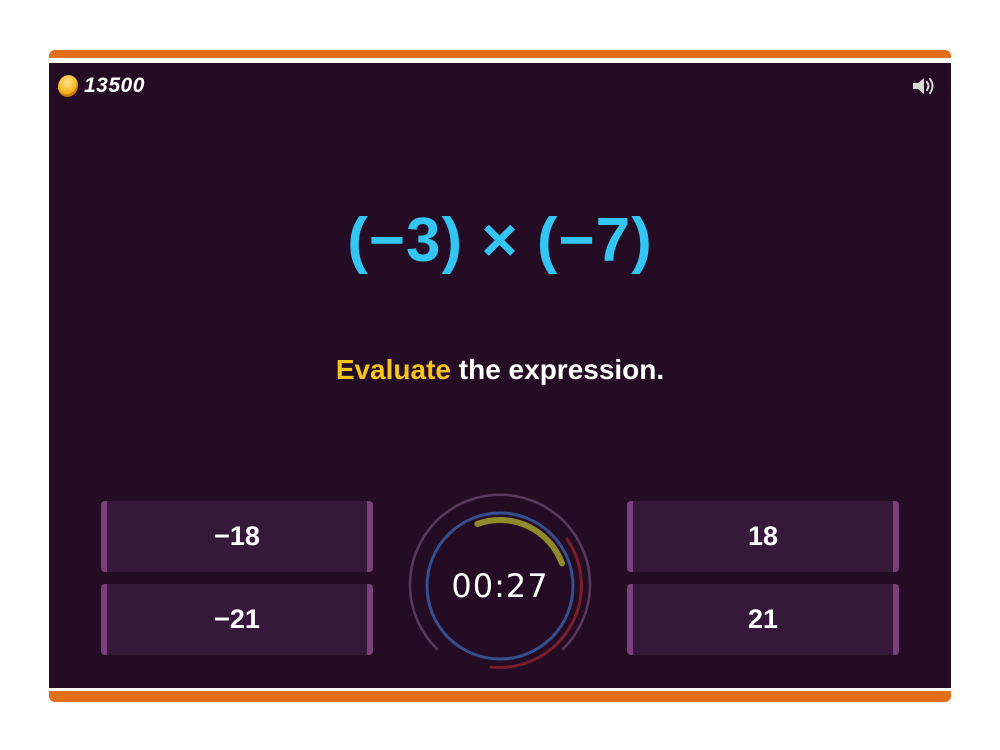 Image resolution: width=1000 pixels, height=750 pixels. What do you see at coordinates (763, 619) in the screenshot?
I see `answer-button-4: 21` at bounding box center [763, 619].